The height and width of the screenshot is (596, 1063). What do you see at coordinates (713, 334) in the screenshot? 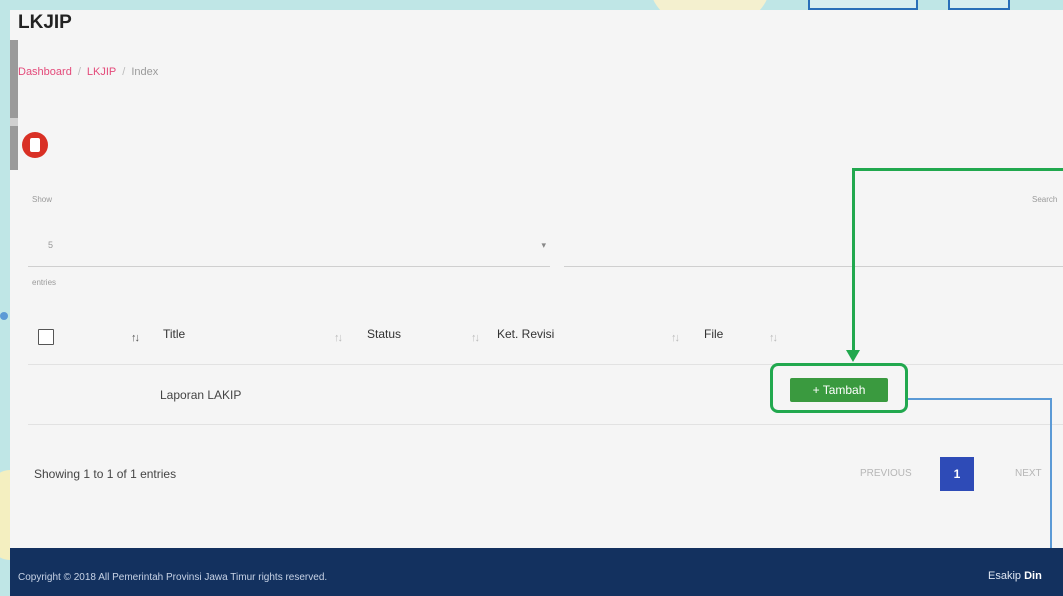
I see `column-header-file: File` at bounding box center [713, 334].